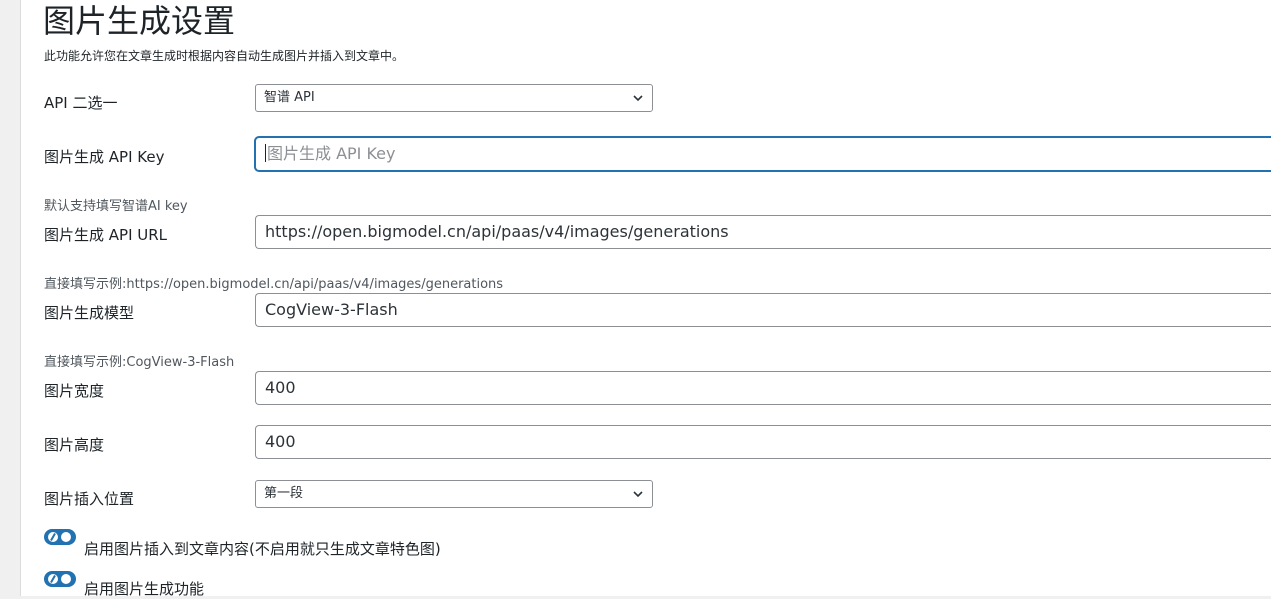  What do you see at coordinates (265, 153) in the screenshot?
I see `text-caret` at bounding box center [265, 153].